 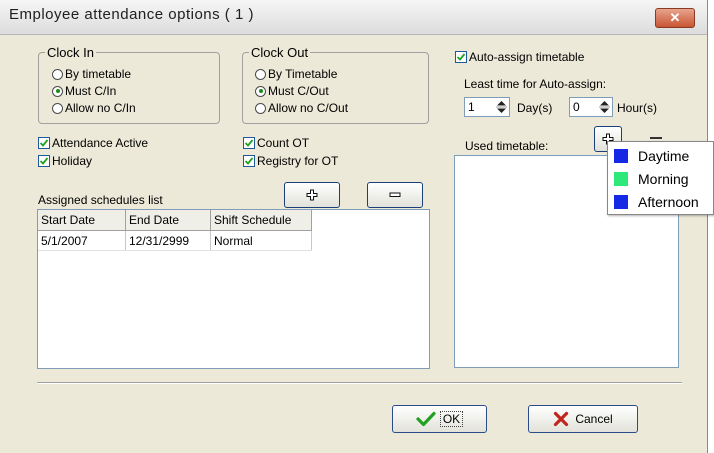 I want to click on window-title: Employee attendance options ( 1 ), so click(x=131, y=14).